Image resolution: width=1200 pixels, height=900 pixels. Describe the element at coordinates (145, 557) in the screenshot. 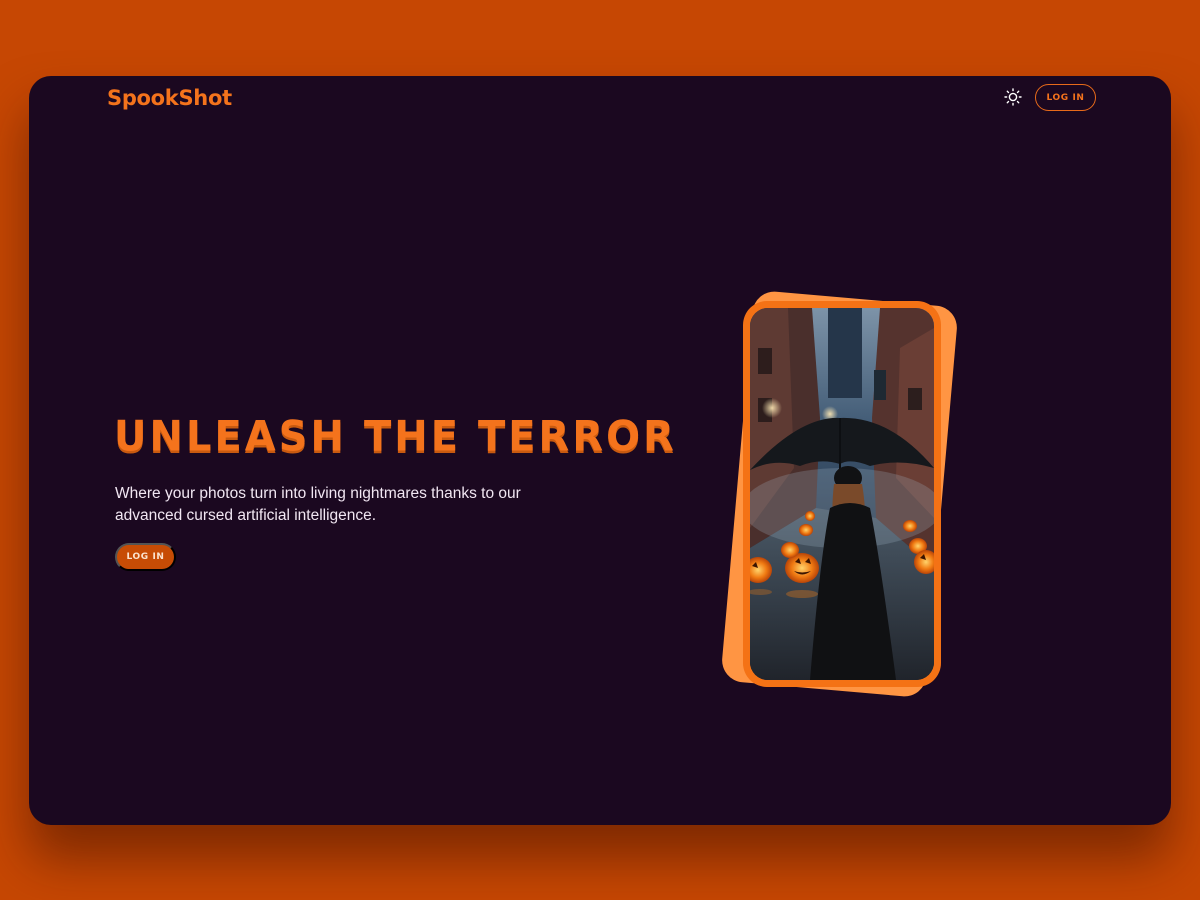

I see `hero-login-button: LOG IN` at that location.